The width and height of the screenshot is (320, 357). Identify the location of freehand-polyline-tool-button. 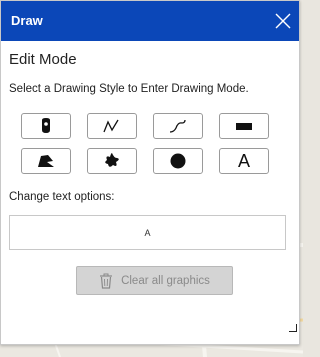
(178, 126).